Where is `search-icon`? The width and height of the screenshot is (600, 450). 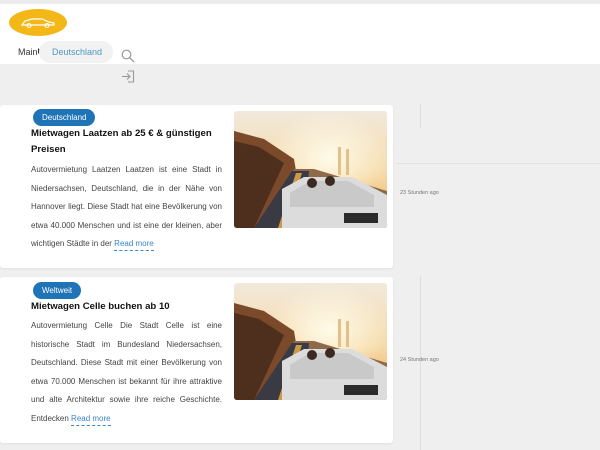 search-icon is located at coordinates (128, 56).